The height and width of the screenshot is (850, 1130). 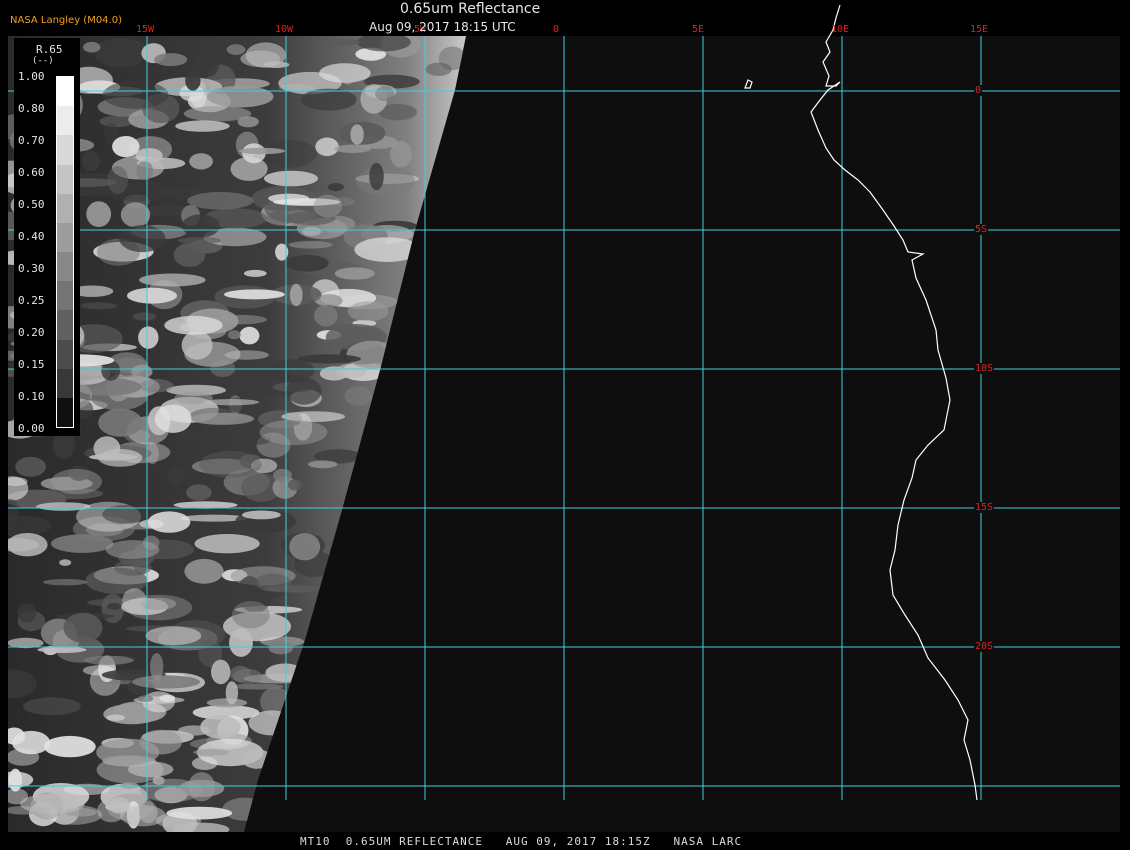 What do you see at coordinates (442, 27) in the screenshot?
I see `image-datetime: Aug 09, 2017 18:15 UTC` at bounding box center [442, 27].